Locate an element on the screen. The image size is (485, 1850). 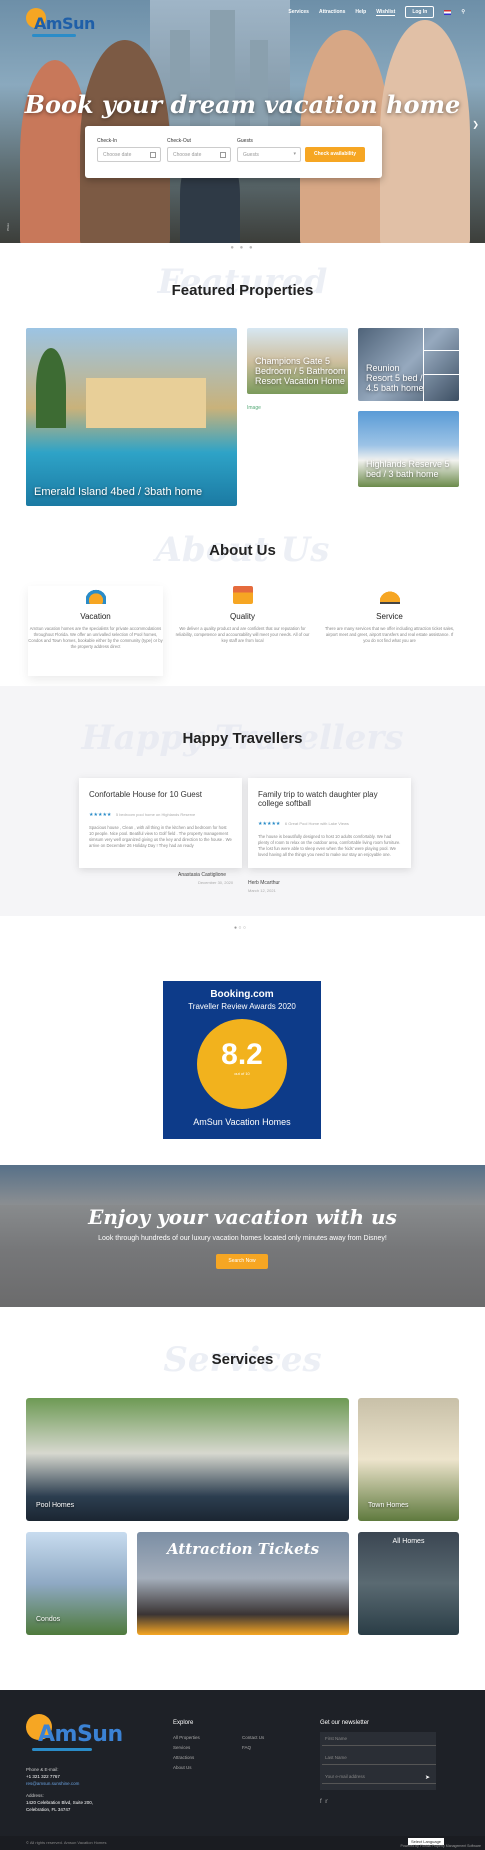
logo: AmSun is located at coordinates (60, 23).